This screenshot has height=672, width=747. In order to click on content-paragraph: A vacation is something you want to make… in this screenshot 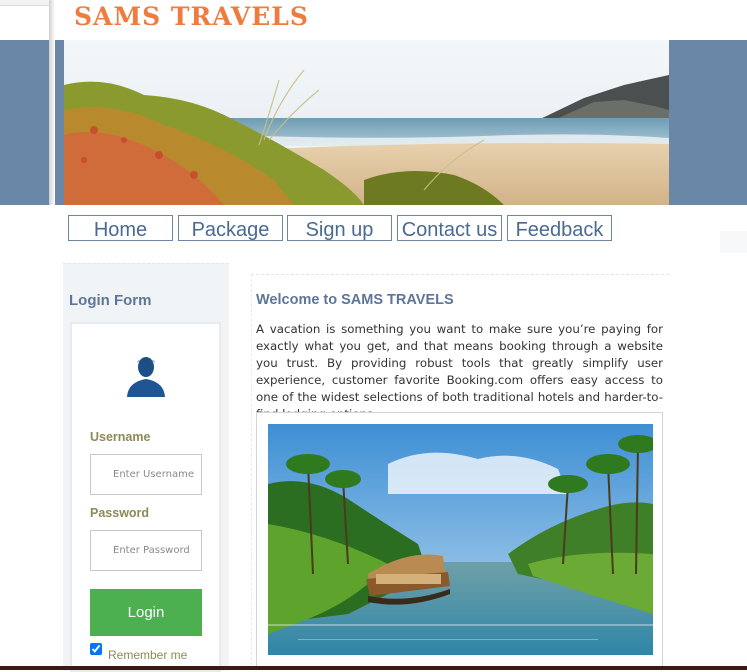, I will do `click(459, 371)`.